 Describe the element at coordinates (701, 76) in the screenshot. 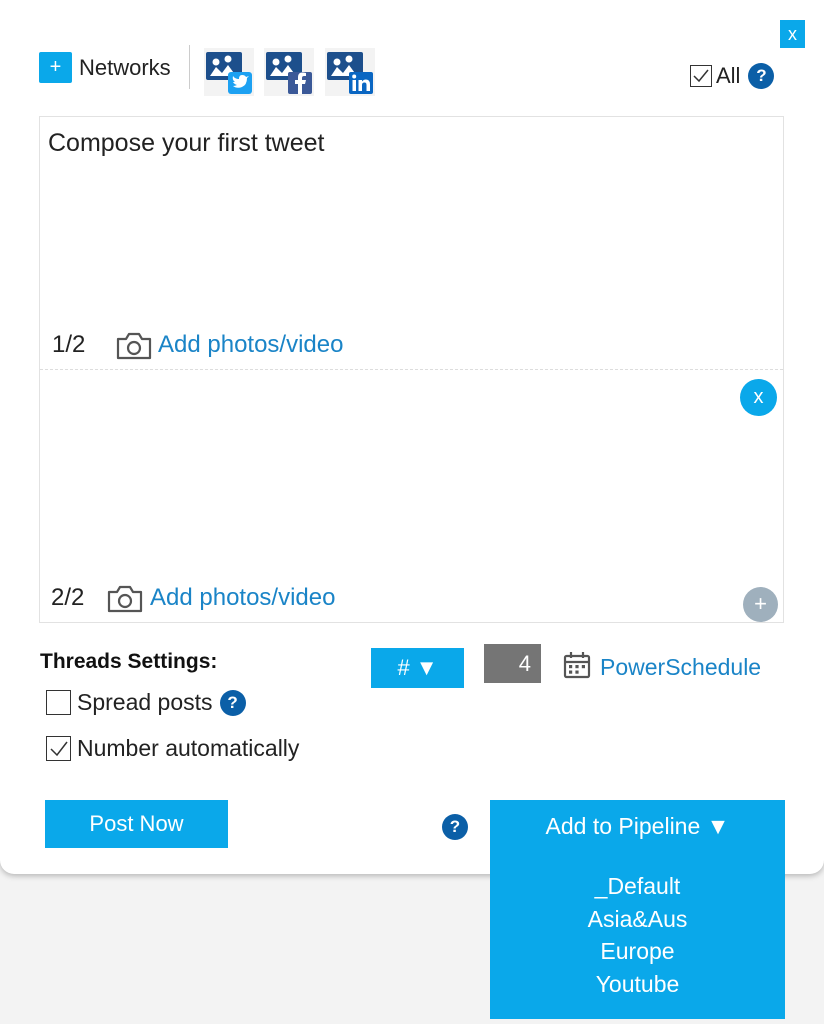

I see `select-all-checkbox` at that location.